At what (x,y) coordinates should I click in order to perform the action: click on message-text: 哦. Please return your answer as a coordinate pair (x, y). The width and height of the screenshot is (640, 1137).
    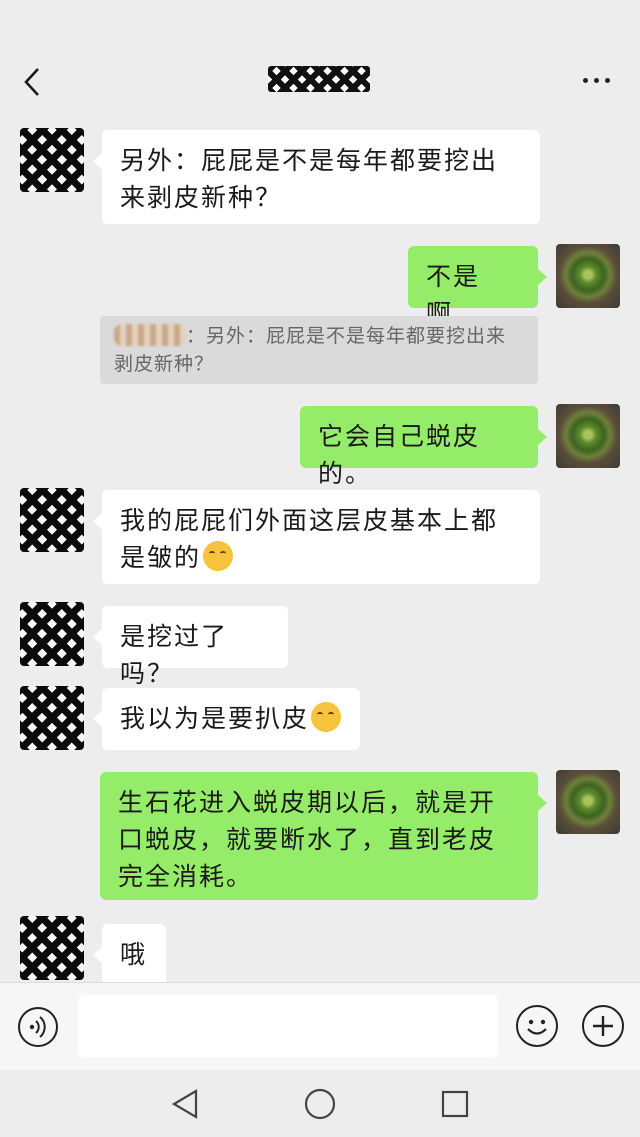
    Looking at the image, I should click on (134, 954).